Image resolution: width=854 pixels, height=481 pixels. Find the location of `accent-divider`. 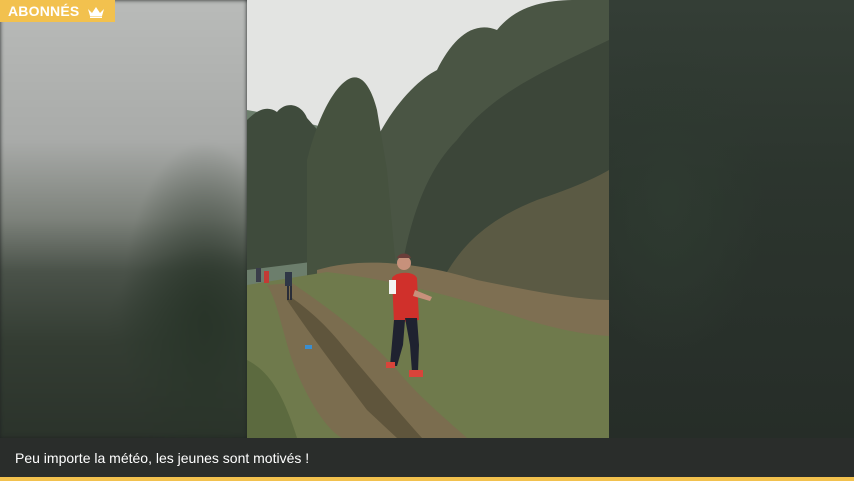

accent-divider is located at coordinates (427, 479).